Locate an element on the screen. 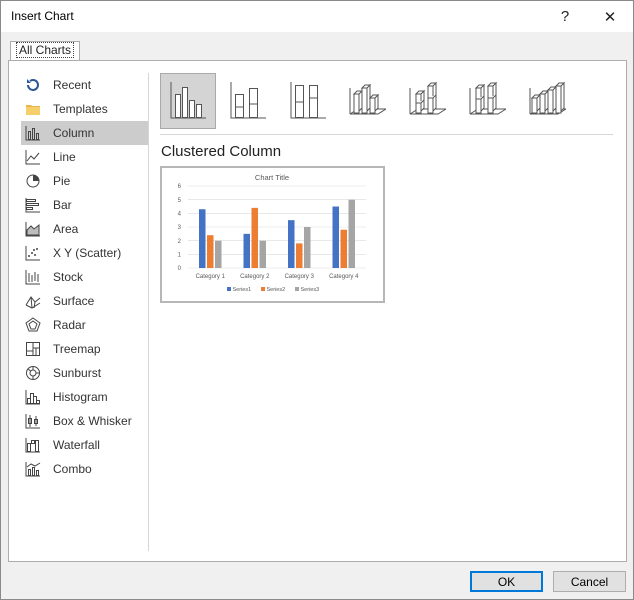  sidebar-item-recent: Recent is located at coordinates (85, 85).